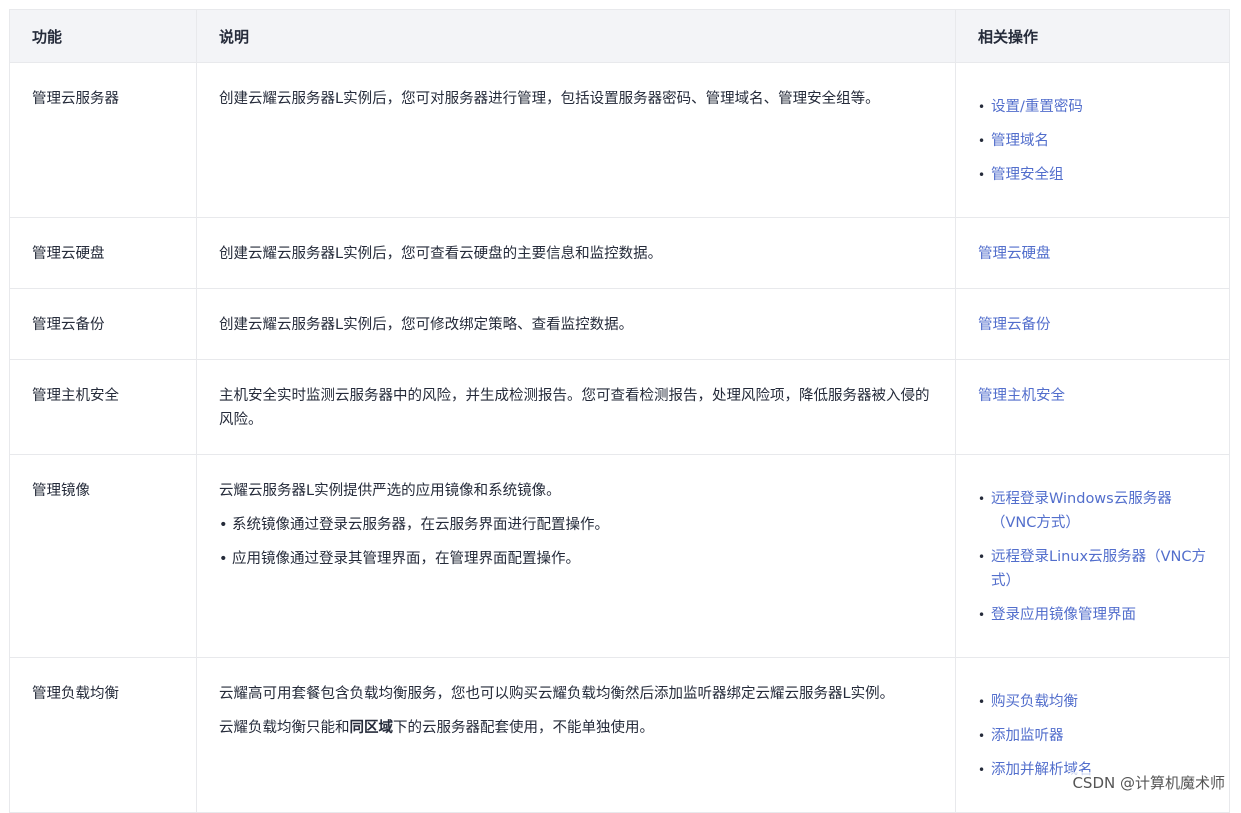 Image resolution: width=1241 pixels, height=813 pixels. What do you see at coordinates (1020, 141) in the screenshot?
I see `manage-domain-link: 管理域名` at bounding box center [1020, 141].